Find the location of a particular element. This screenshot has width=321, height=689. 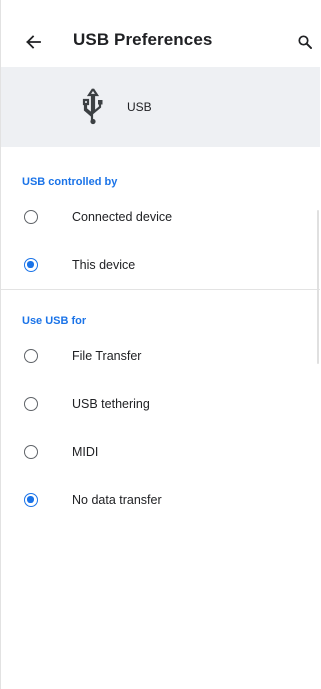

arrow-back-icon is located at coordinates (33, 42).